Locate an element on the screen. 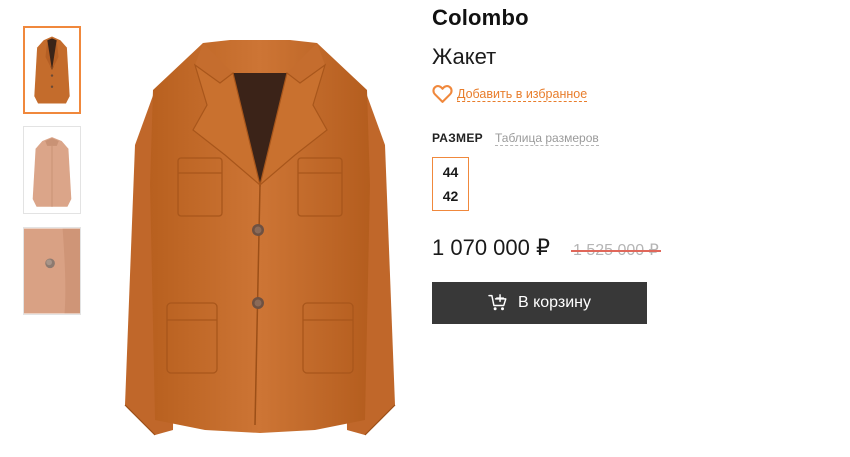  add-to-cart-label: В корзину is located at coordinates (554, 302).